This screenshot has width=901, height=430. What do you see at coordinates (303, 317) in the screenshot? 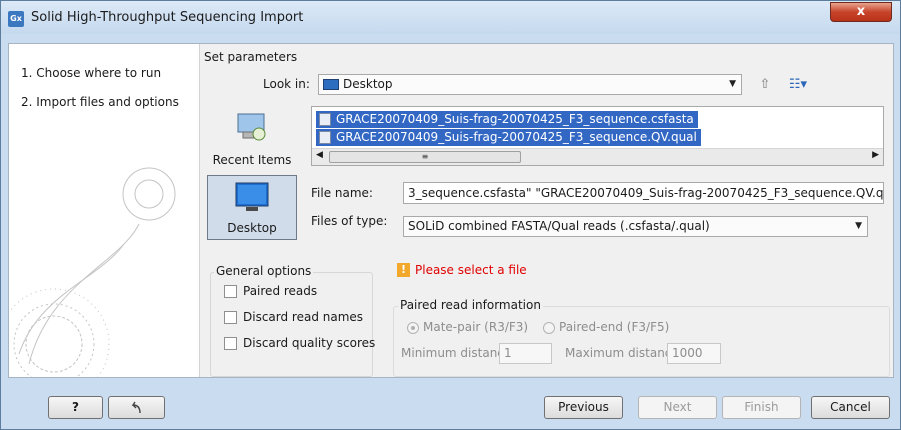
I see `discard-read-names-label: Discard read names` at bounding box center [303, 317].